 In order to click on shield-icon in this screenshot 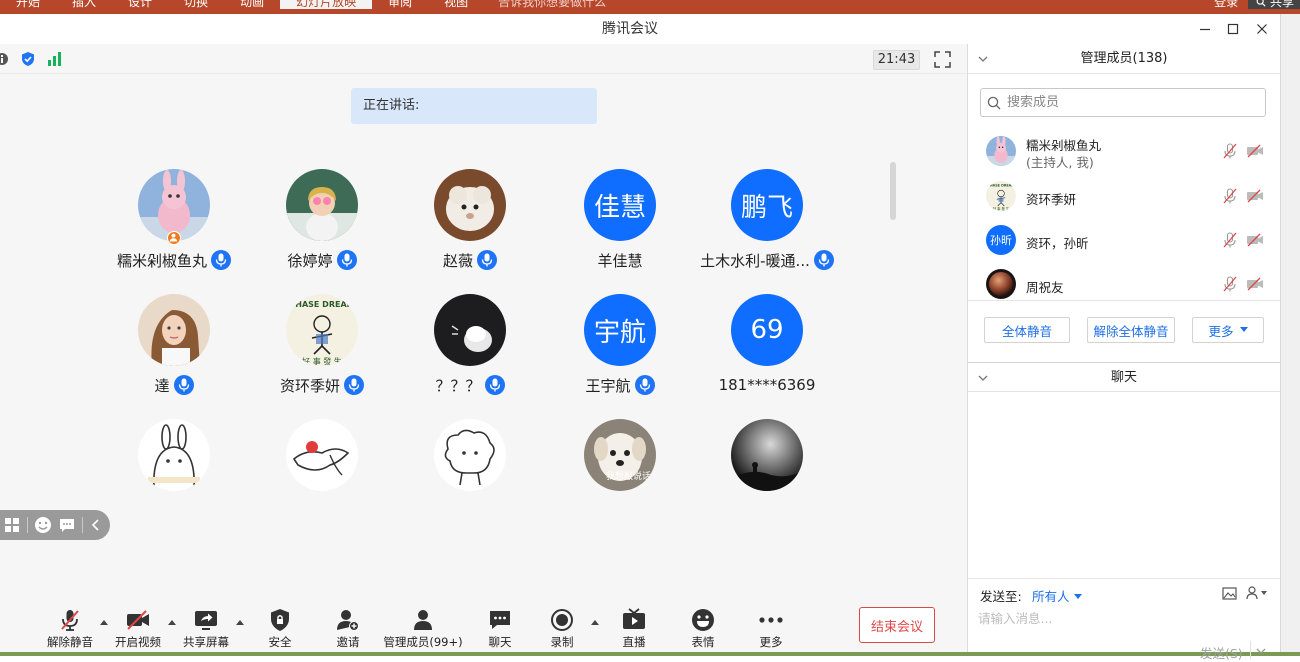, I will do `click(28, 59)`.